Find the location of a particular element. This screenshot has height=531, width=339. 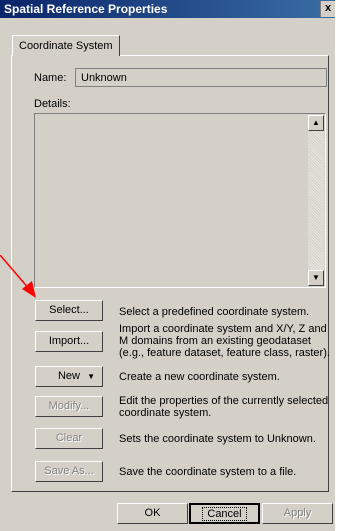

cancel-button: Cancel is located at coordinates (224, 513).